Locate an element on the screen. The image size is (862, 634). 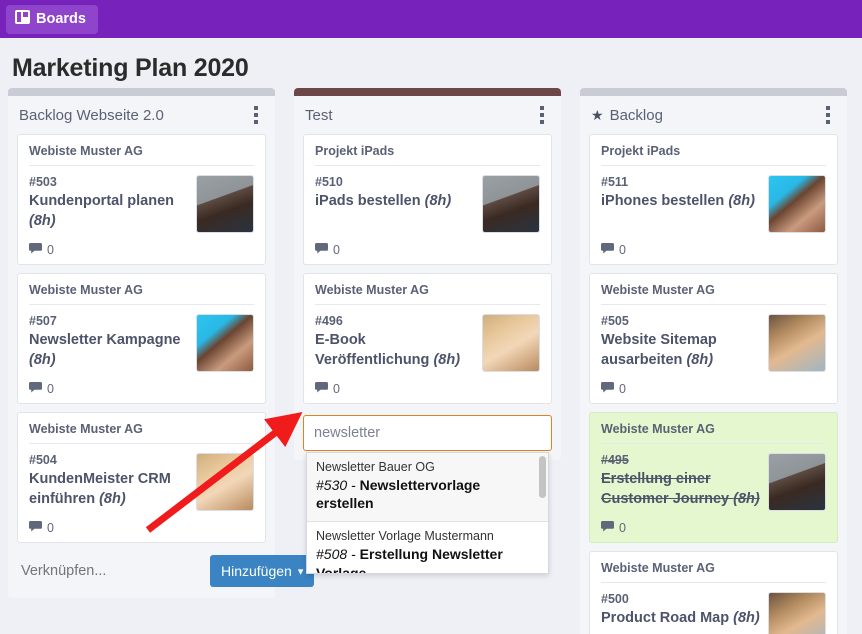
card-id: #510 is located at coordinates (329, 182).